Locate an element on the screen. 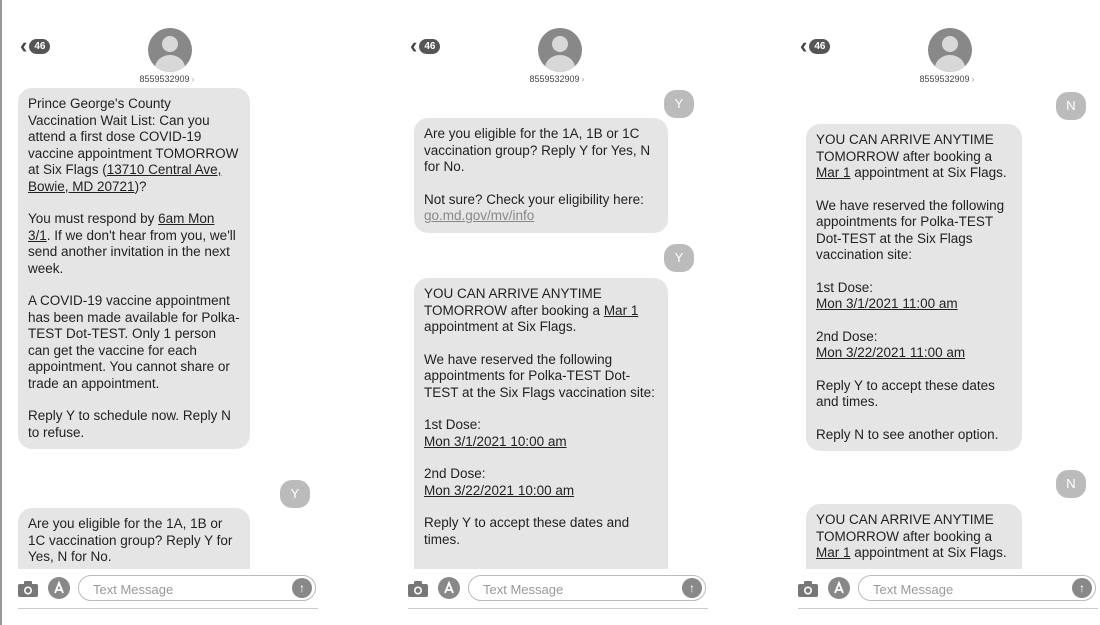  date-link: Mon 3/1/2021 11:00 am is located at coordinates (887, 303).